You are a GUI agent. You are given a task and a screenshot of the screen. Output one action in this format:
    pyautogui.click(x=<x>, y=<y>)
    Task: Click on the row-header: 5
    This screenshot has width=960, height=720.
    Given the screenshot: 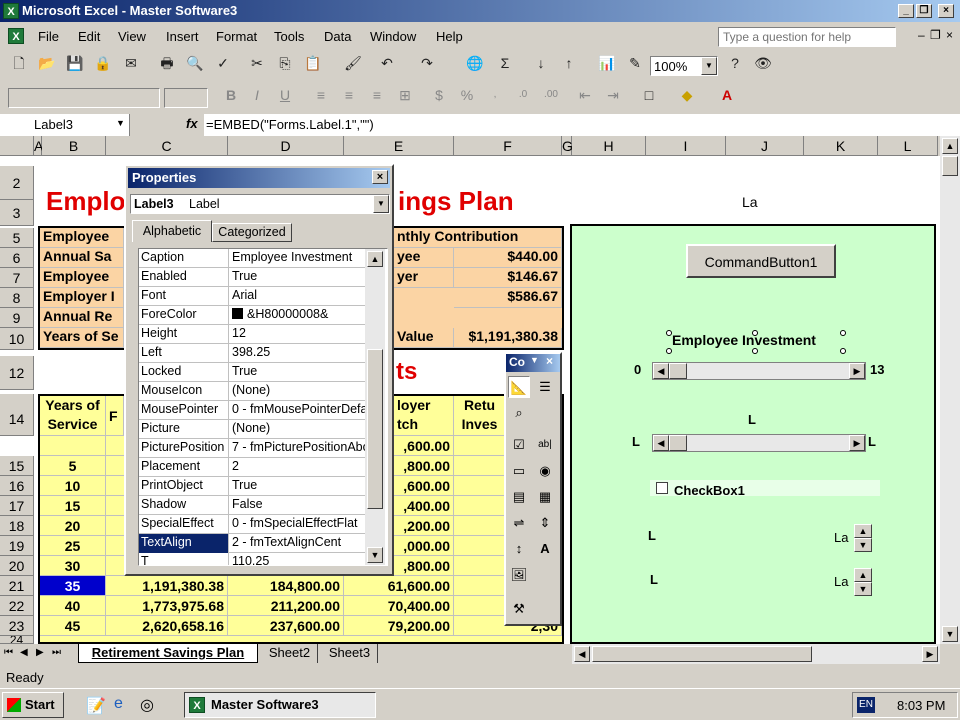 What is the action you would take?
    pyautogui.click(x=17, y=238)
    